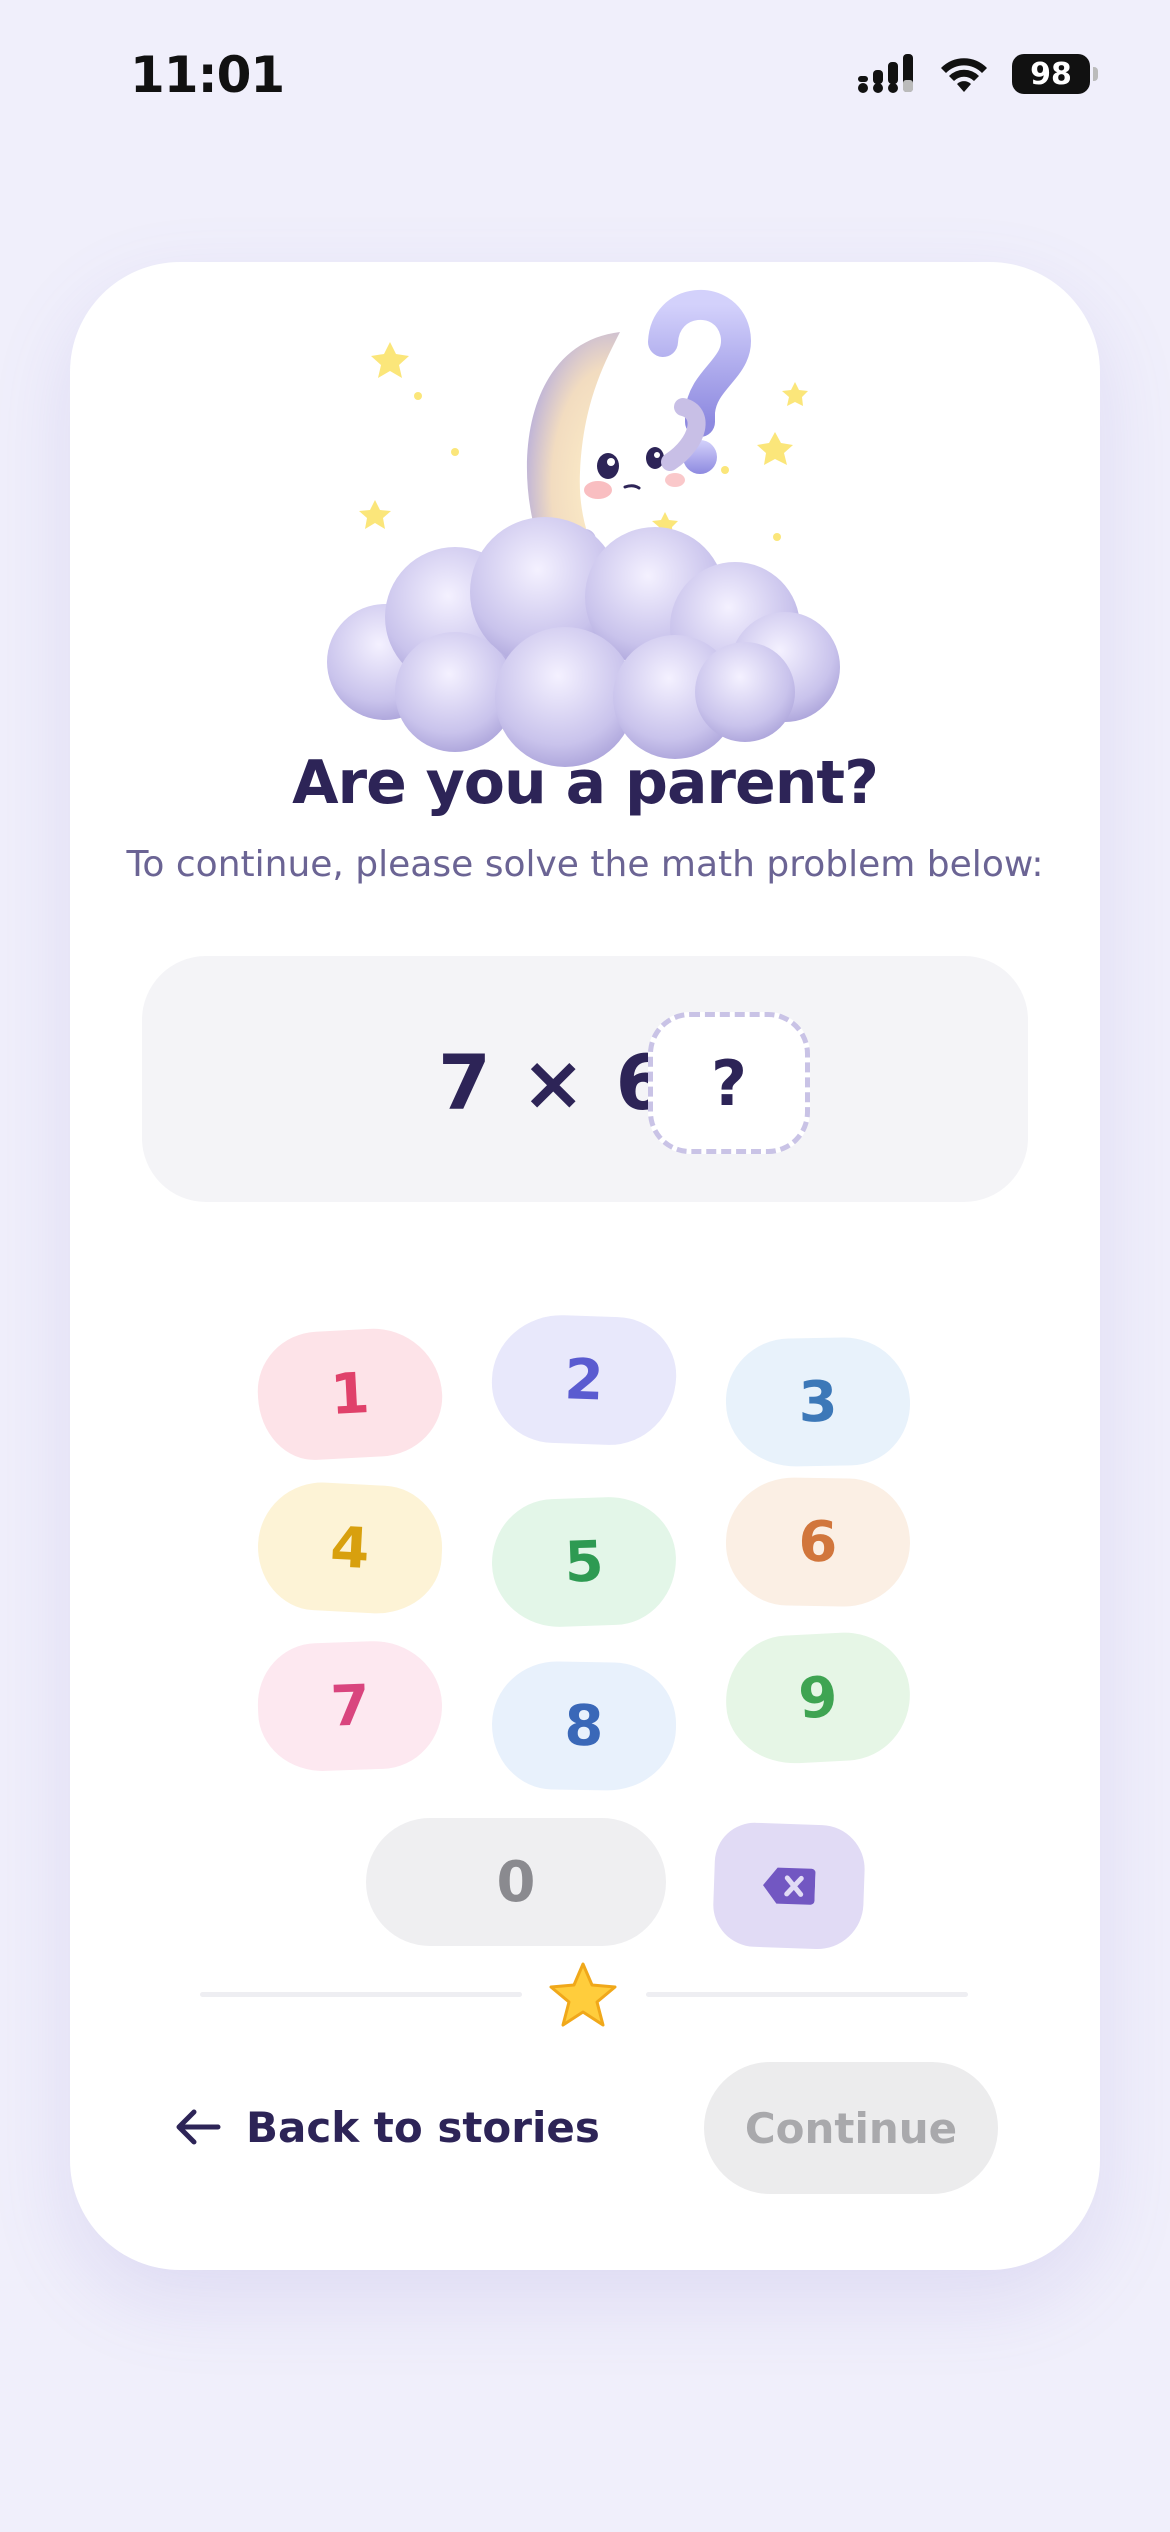 This screenshot has height=2532, width=1170. I want to click on divider-right, so click(807, 1994).